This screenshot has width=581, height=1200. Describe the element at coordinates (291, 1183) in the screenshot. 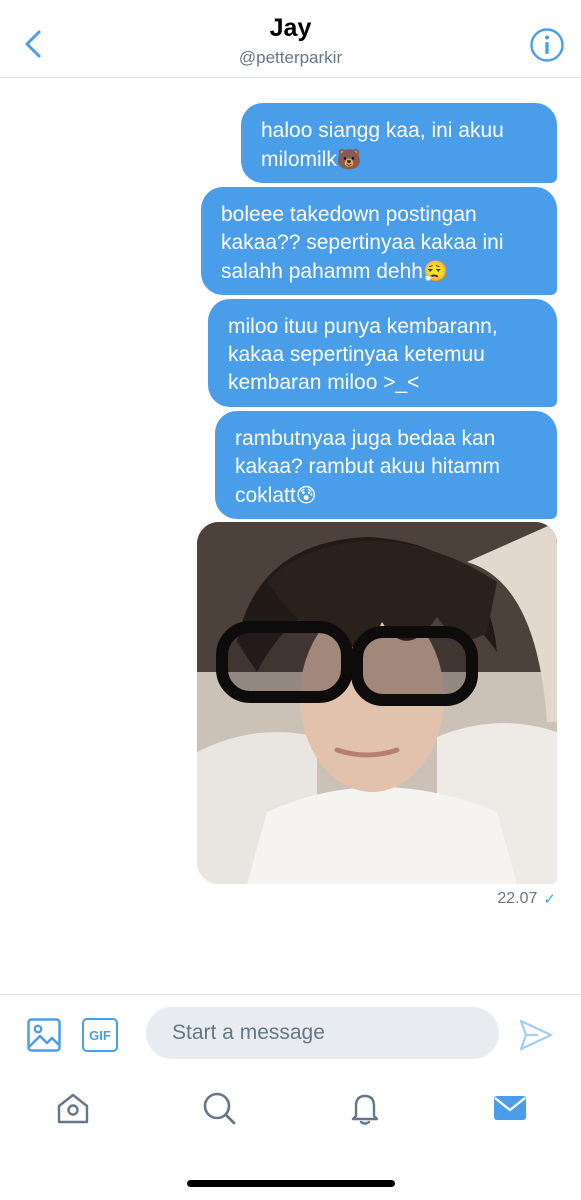

I see `home-indicator` at that location.